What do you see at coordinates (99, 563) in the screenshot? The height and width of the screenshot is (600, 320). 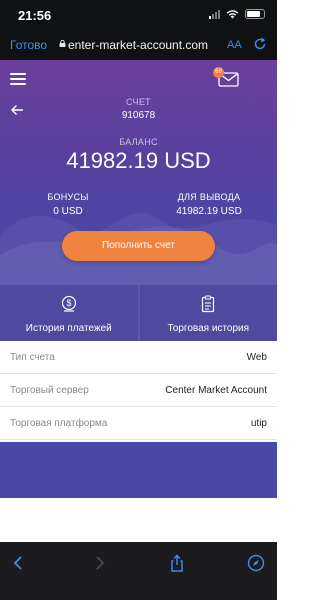 I see `browser-forward-icon` at bounding box center [99, 563].